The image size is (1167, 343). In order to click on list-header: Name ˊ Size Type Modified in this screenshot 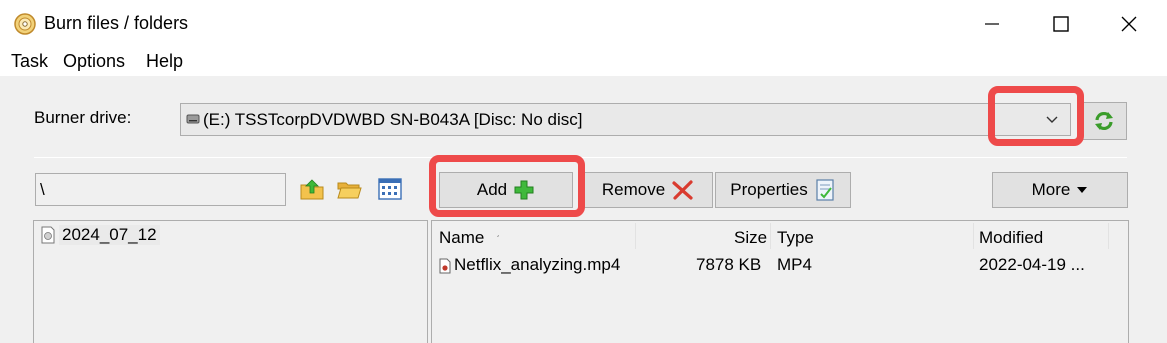, I will do `click(780, 236)`.